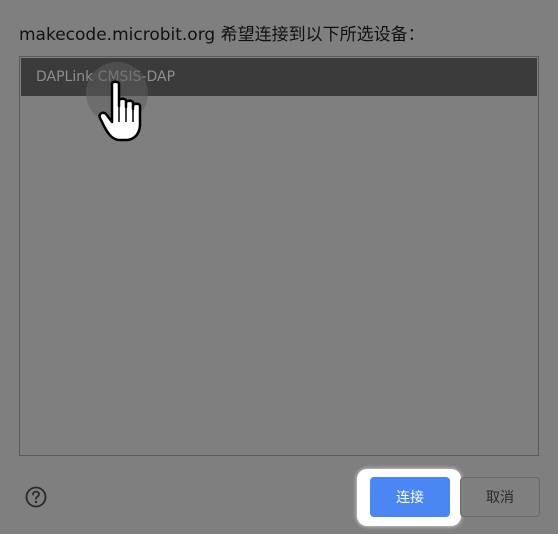 This screenshot has width=558, height=534. I want to click on cancel-button: 取消, so click(500, 497).